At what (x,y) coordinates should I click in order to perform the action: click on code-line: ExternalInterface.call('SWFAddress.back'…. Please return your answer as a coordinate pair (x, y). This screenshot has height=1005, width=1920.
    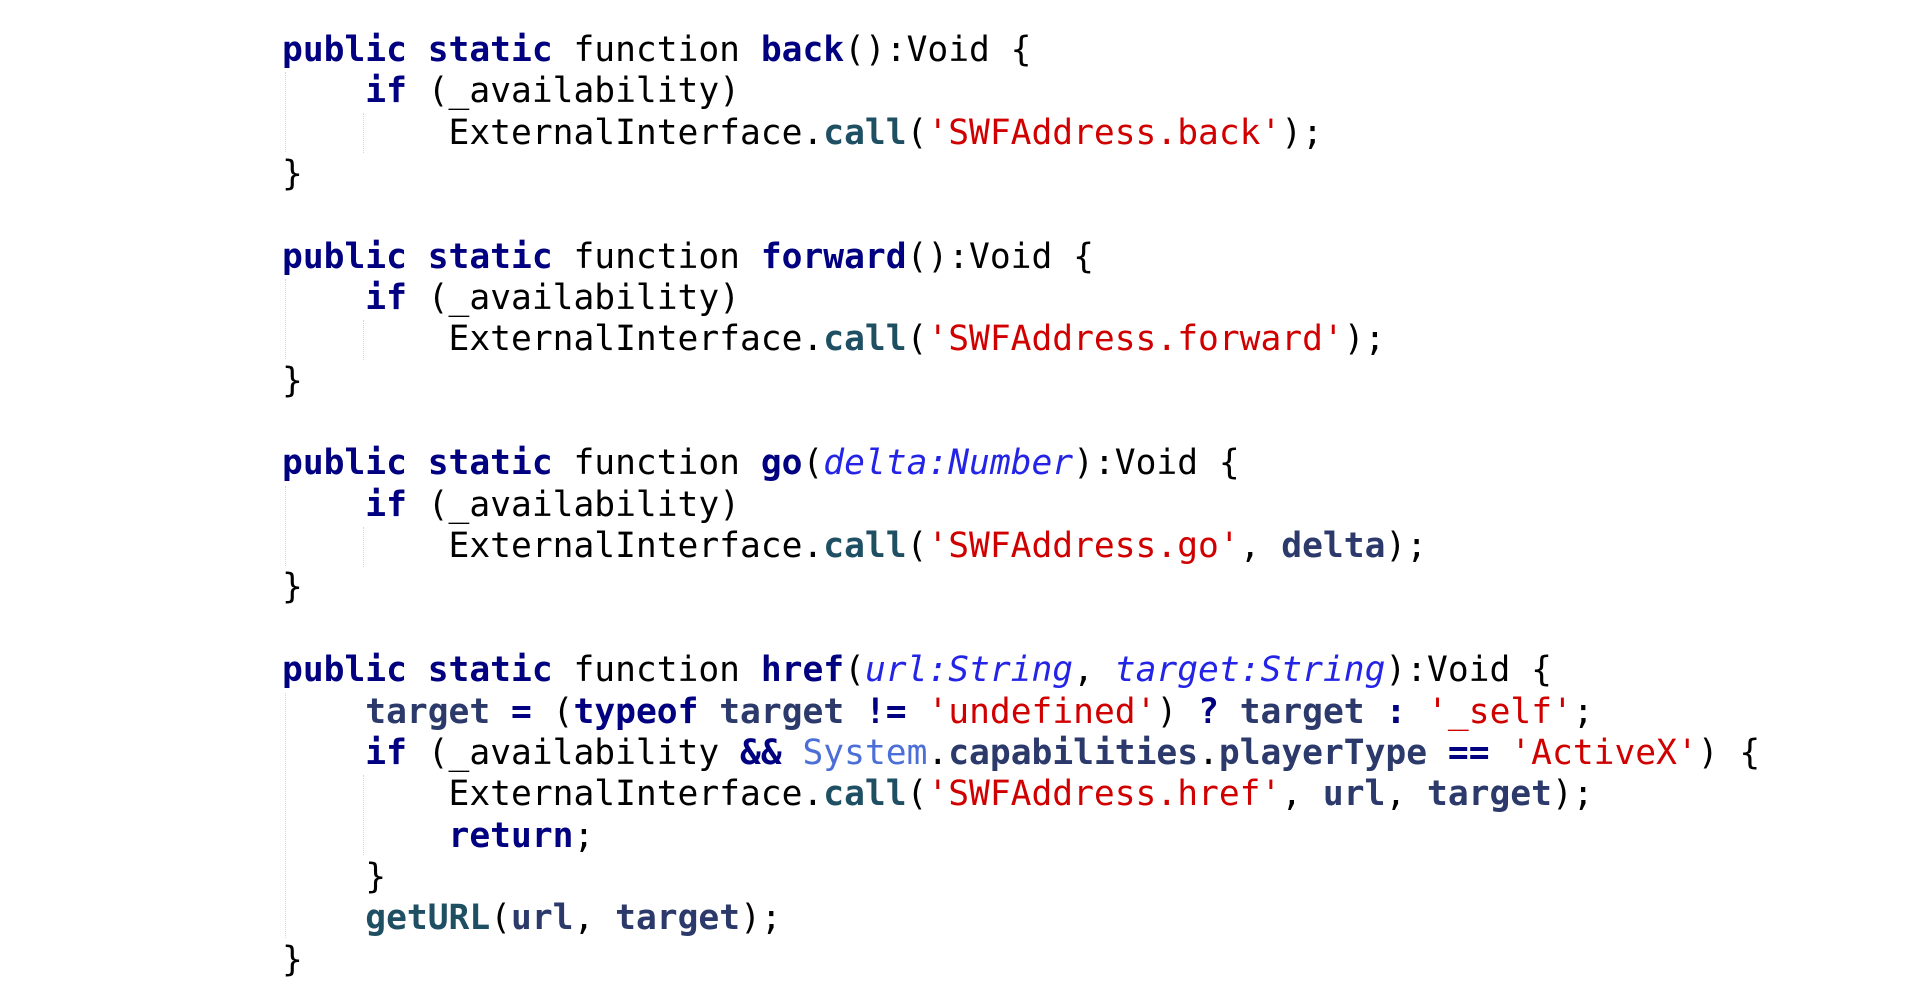
    Looking at the image, I should click on (1021, 133).